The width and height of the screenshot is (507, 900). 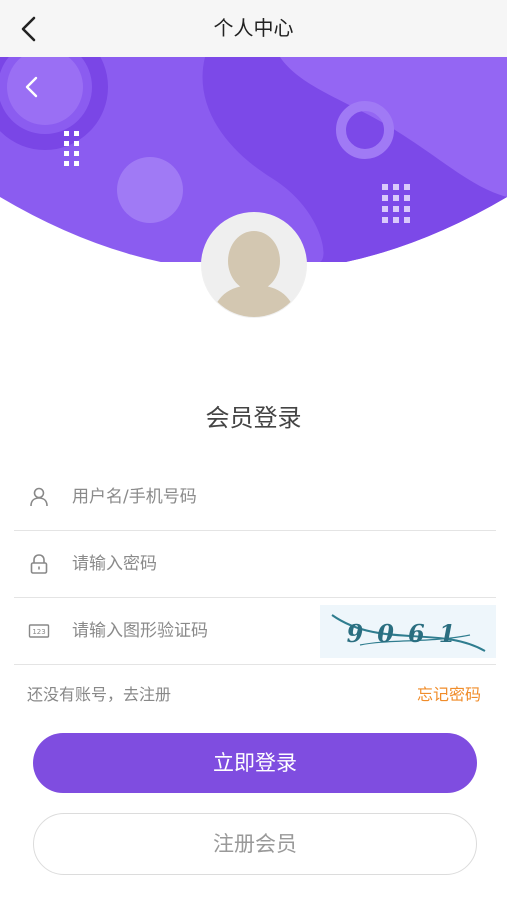 I want to click on svg-text: 123, so click(x=38, y=632).